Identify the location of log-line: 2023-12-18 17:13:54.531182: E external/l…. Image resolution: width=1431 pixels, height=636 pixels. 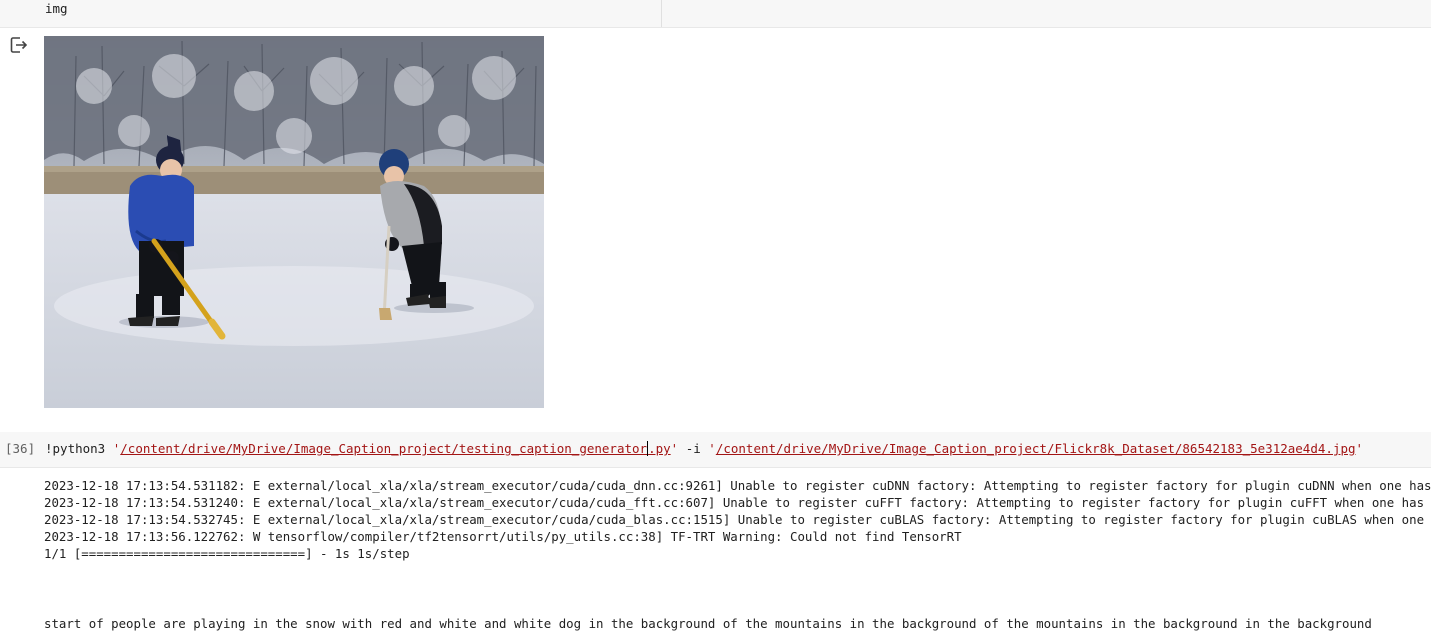
(737, 485).